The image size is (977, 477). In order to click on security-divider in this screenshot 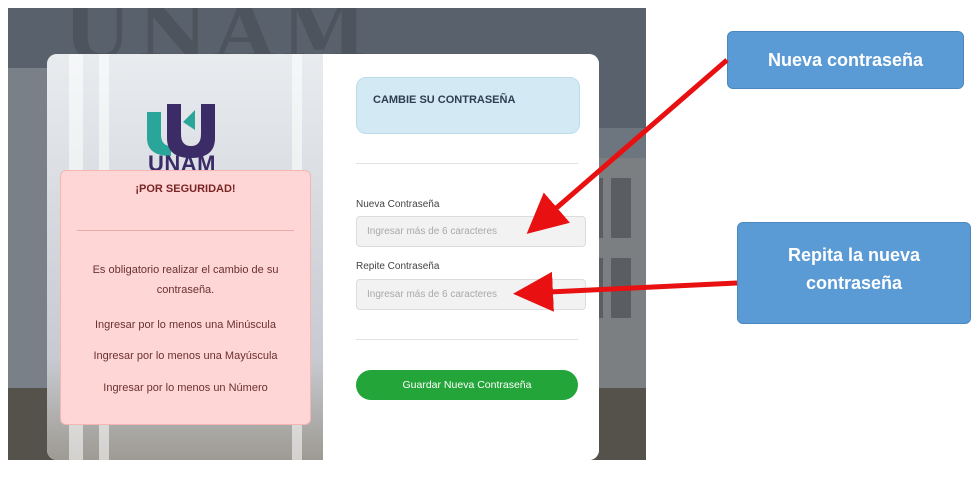, I will do `click(185, 230)`.